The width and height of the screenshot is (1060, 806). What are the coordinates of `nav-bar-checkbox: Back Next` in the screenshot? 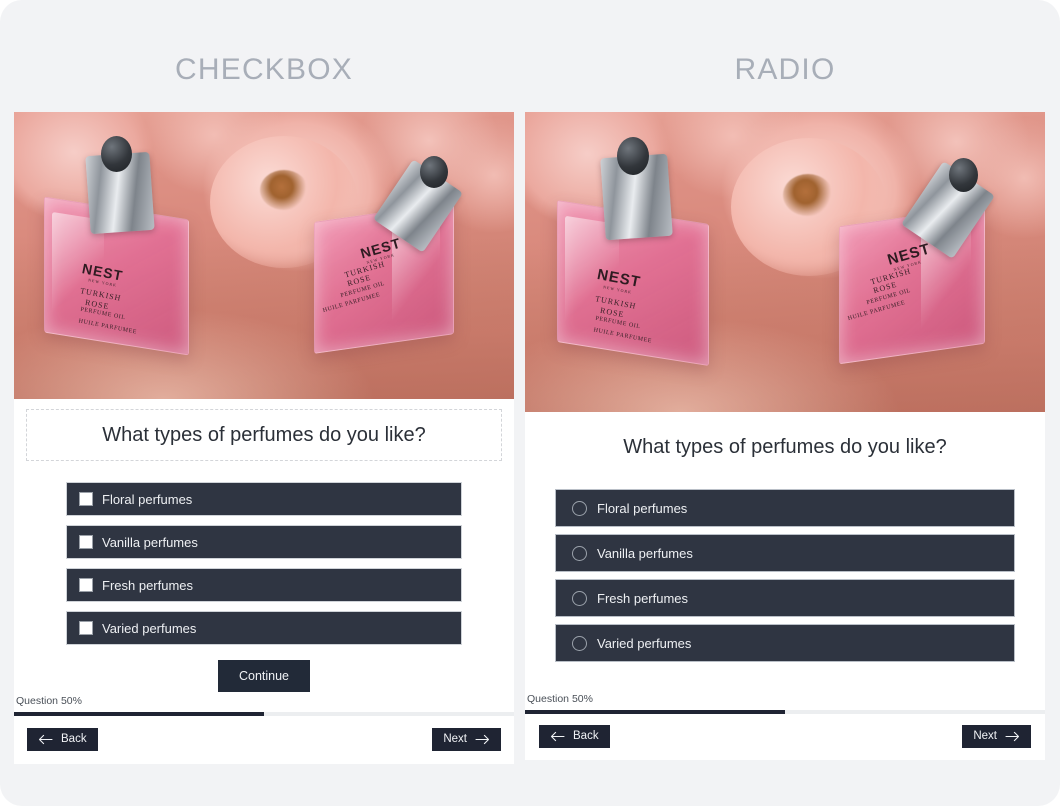 It's located at (264, 740).